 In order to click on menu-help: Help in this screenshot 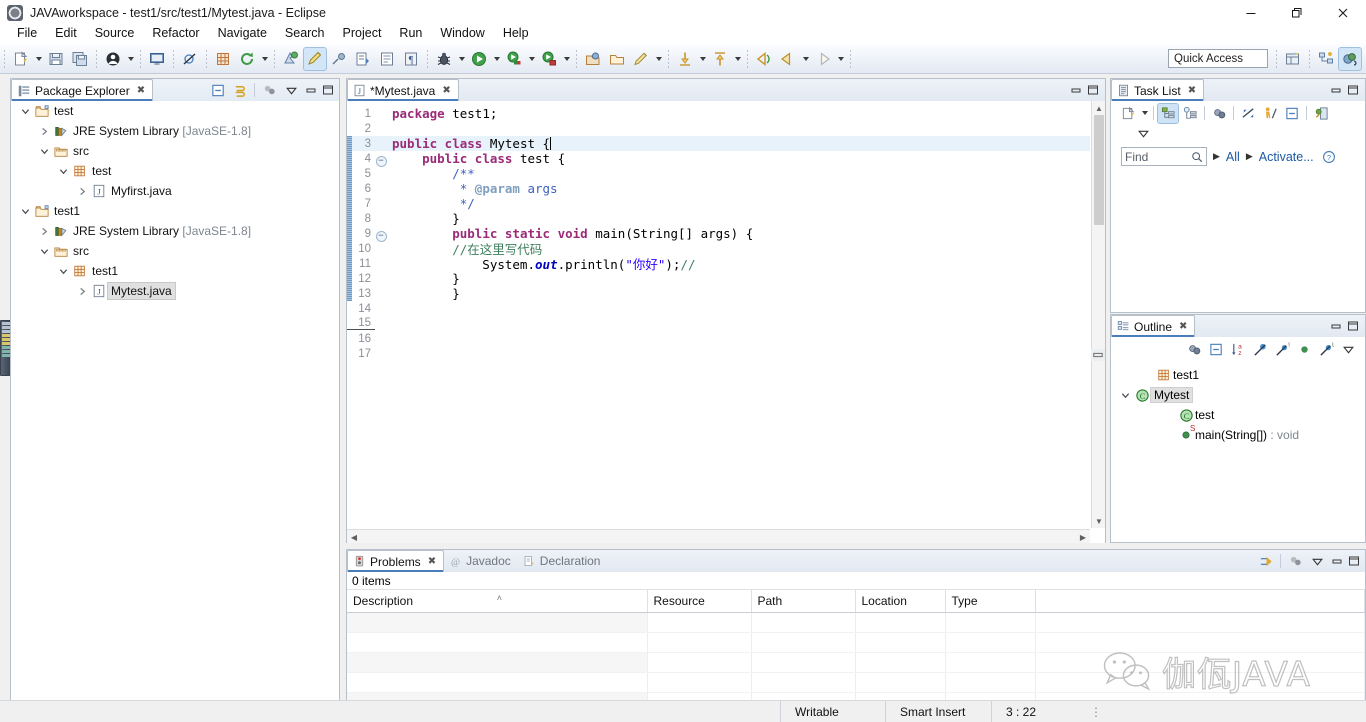, I will do `click(516, 33)`.